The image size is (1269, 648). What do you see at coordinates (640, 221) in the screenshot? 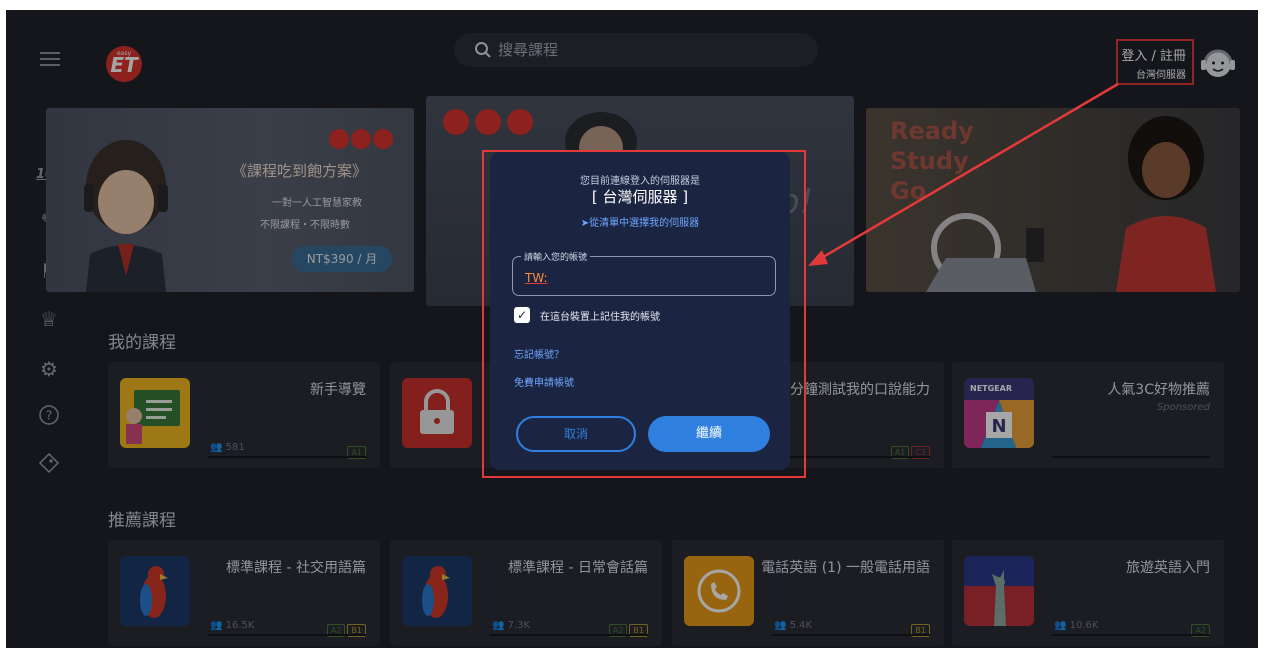
I see `choose-server-link: ➤從清單中選擇我的伺服器` at bounding box center [640, 221].